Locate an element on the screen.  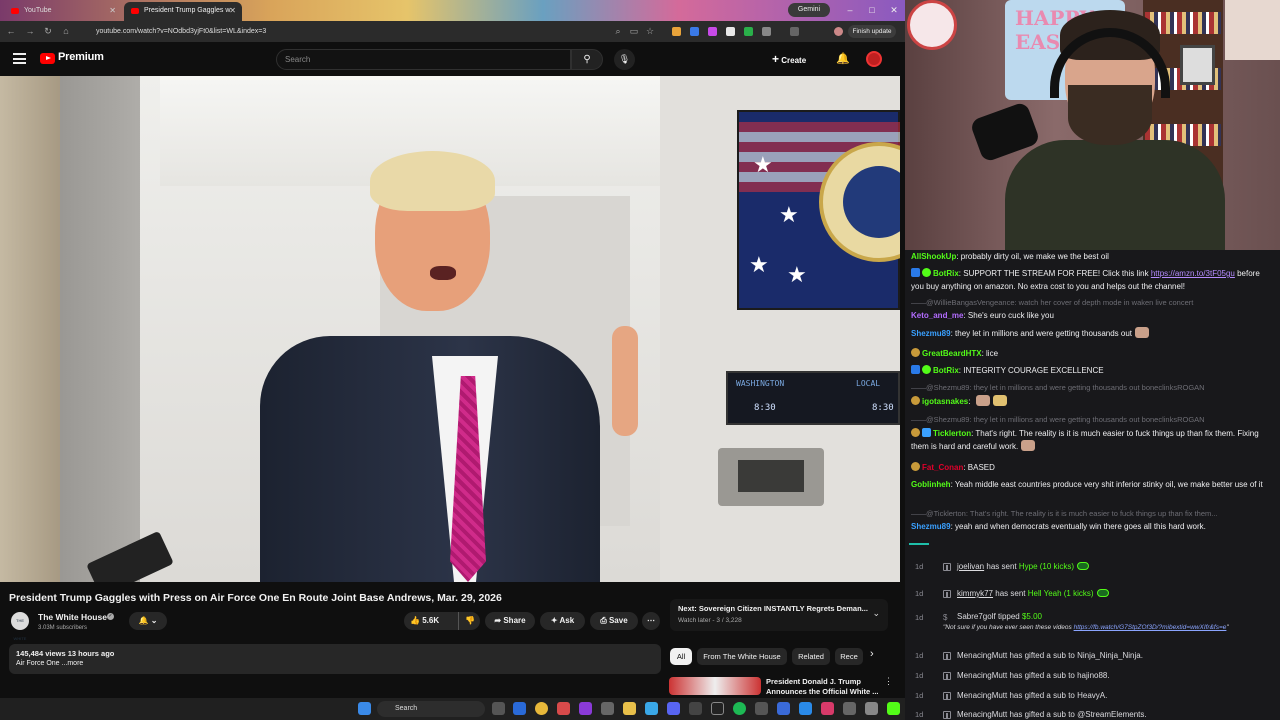
chip-all: All is located at coordinates (681, 656).